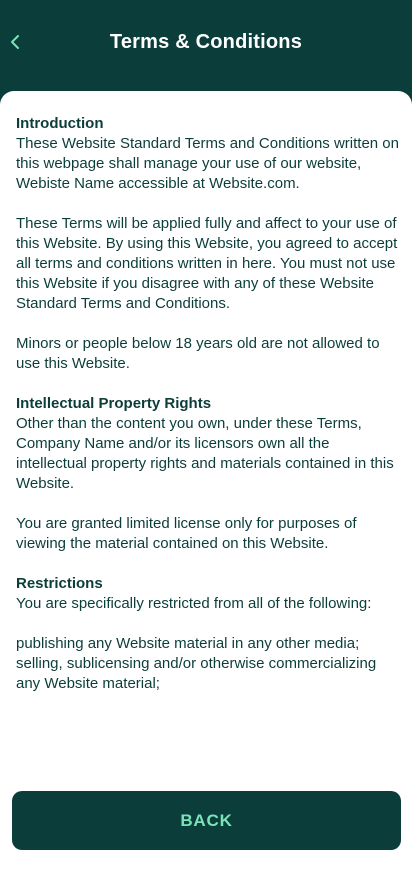 This screenshot has width=412, height=870. I want to click on section-heading-restrictions: Restrictions, so click(59, 583).